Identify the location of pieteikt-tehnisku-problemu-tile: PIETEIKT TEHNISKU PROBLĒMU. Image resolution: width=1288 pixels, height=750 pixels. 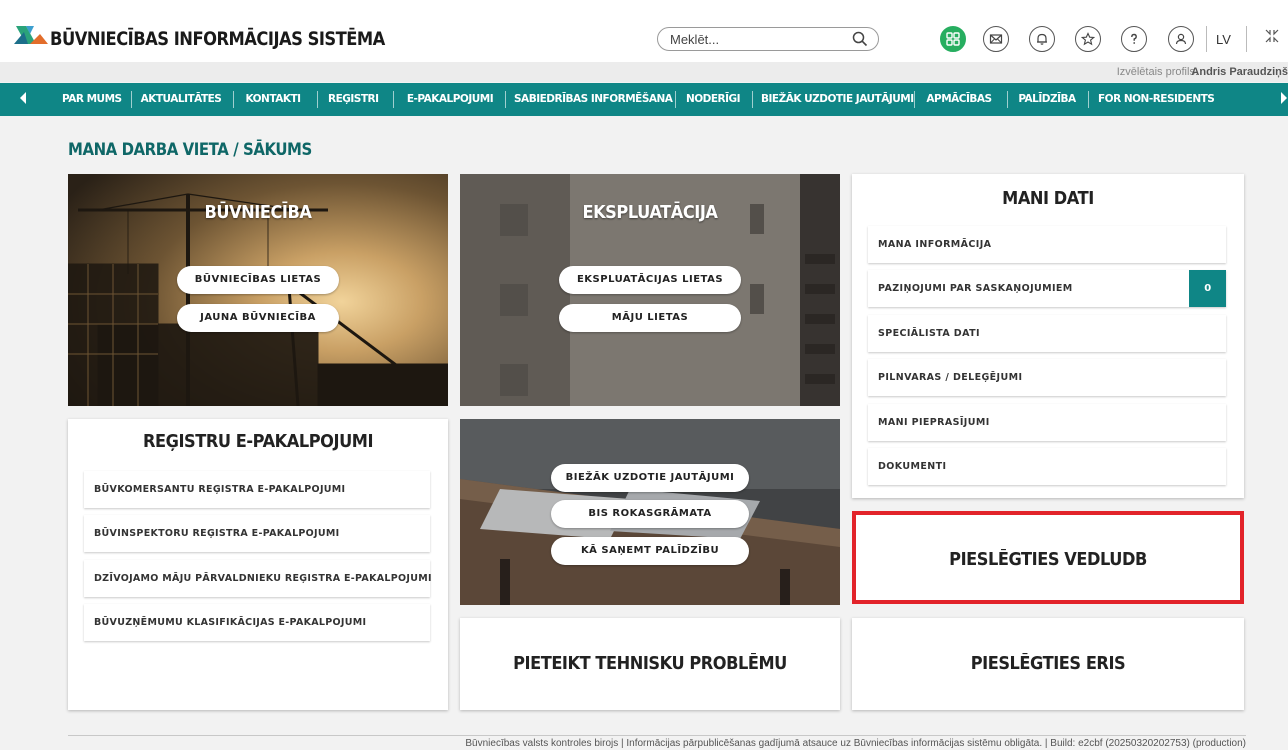
(650, 664).